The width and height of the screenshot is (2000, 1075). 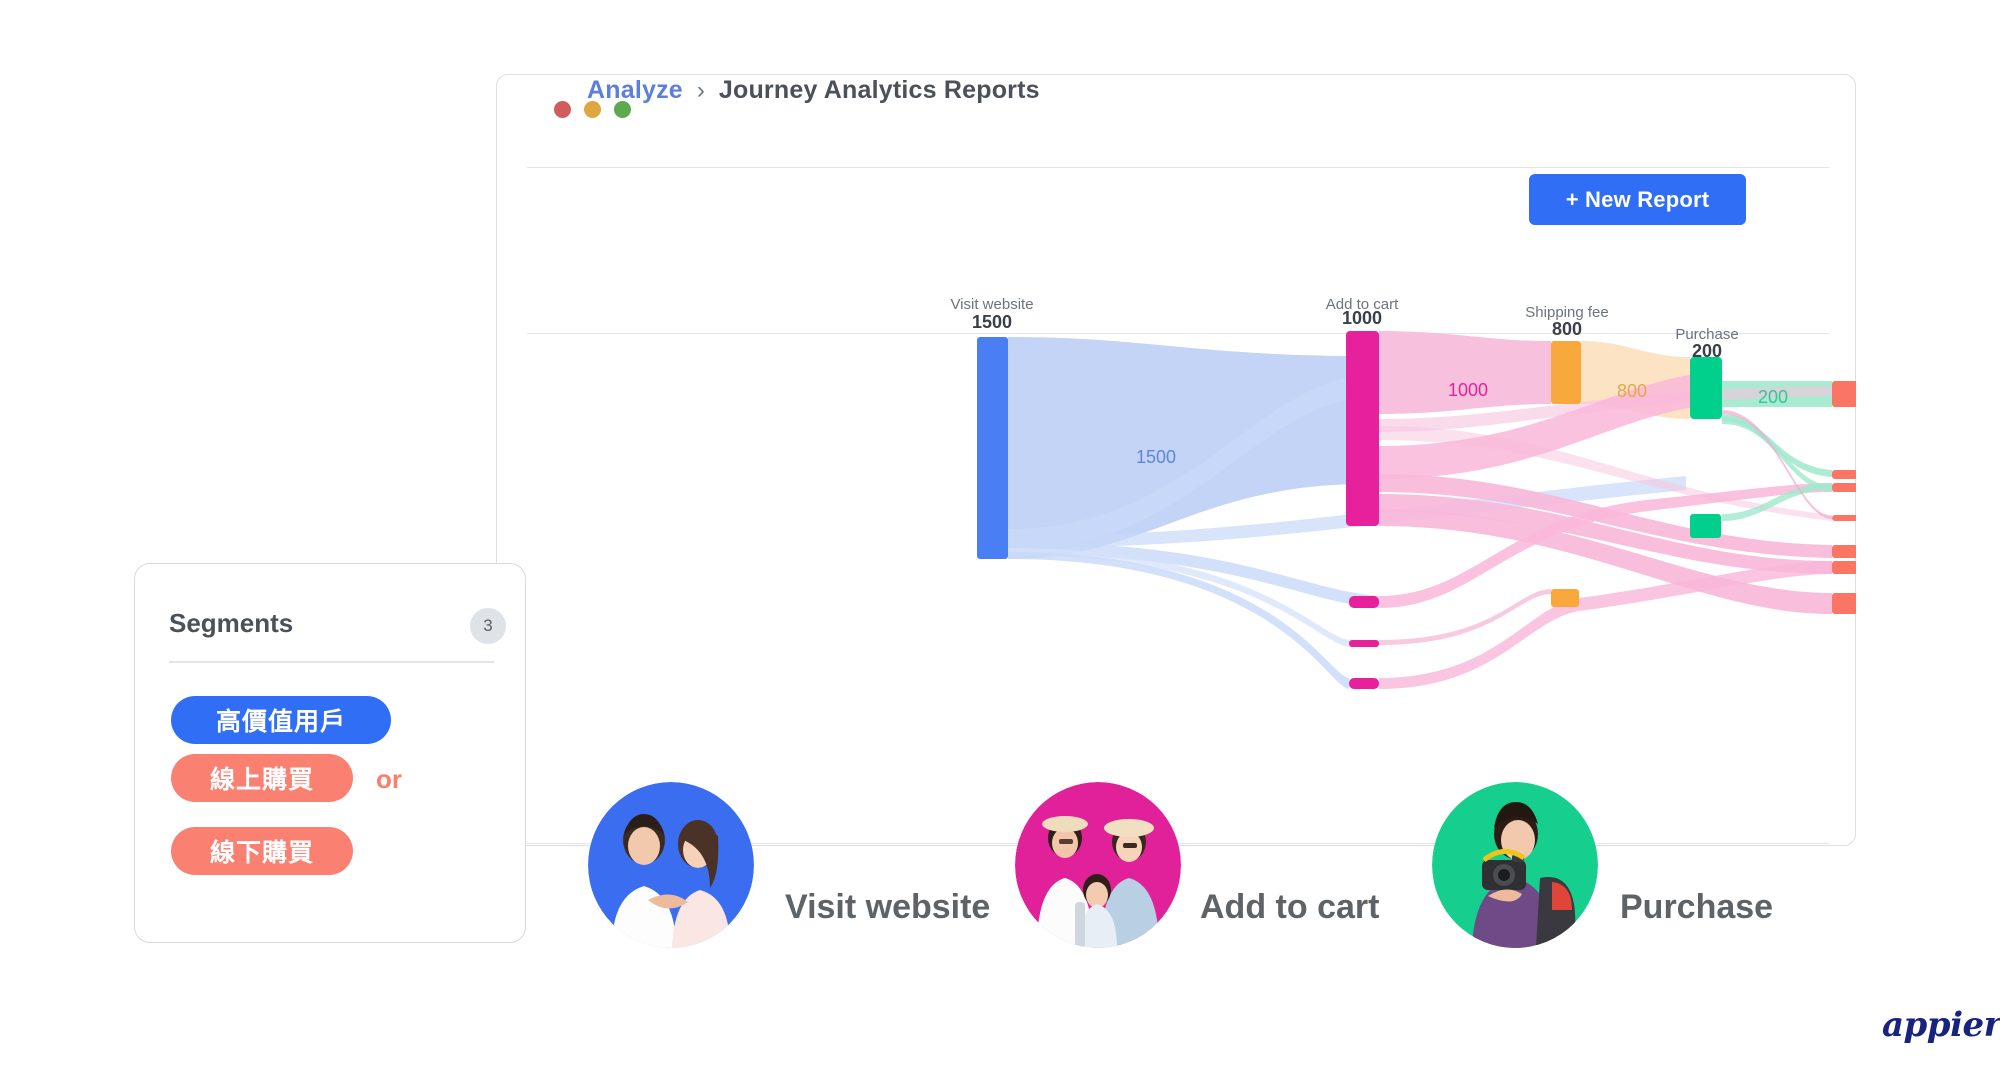 I want to click on persona-avatar-purchase, so click(x=1515, y=865).